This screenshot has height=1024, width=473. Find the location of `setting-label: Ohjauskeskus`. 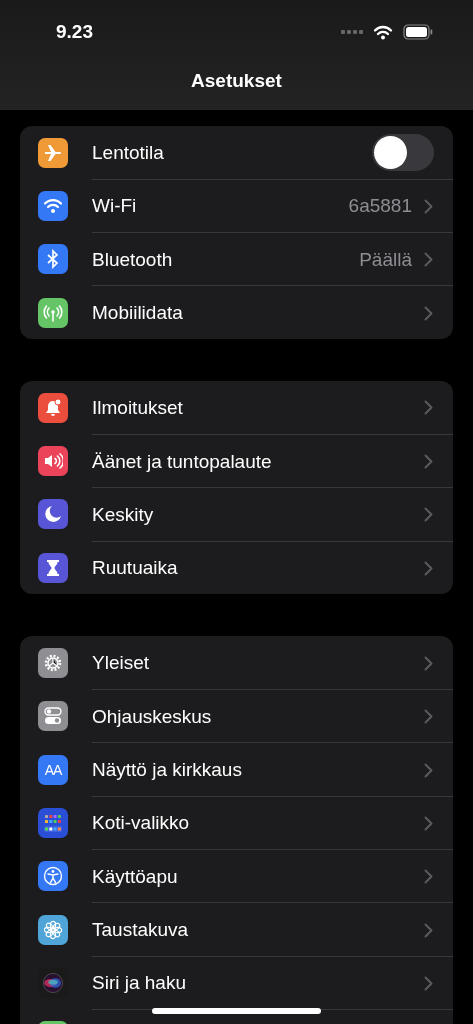

setting-label: Ohjauskeskus is located at coordinates (258, 716).